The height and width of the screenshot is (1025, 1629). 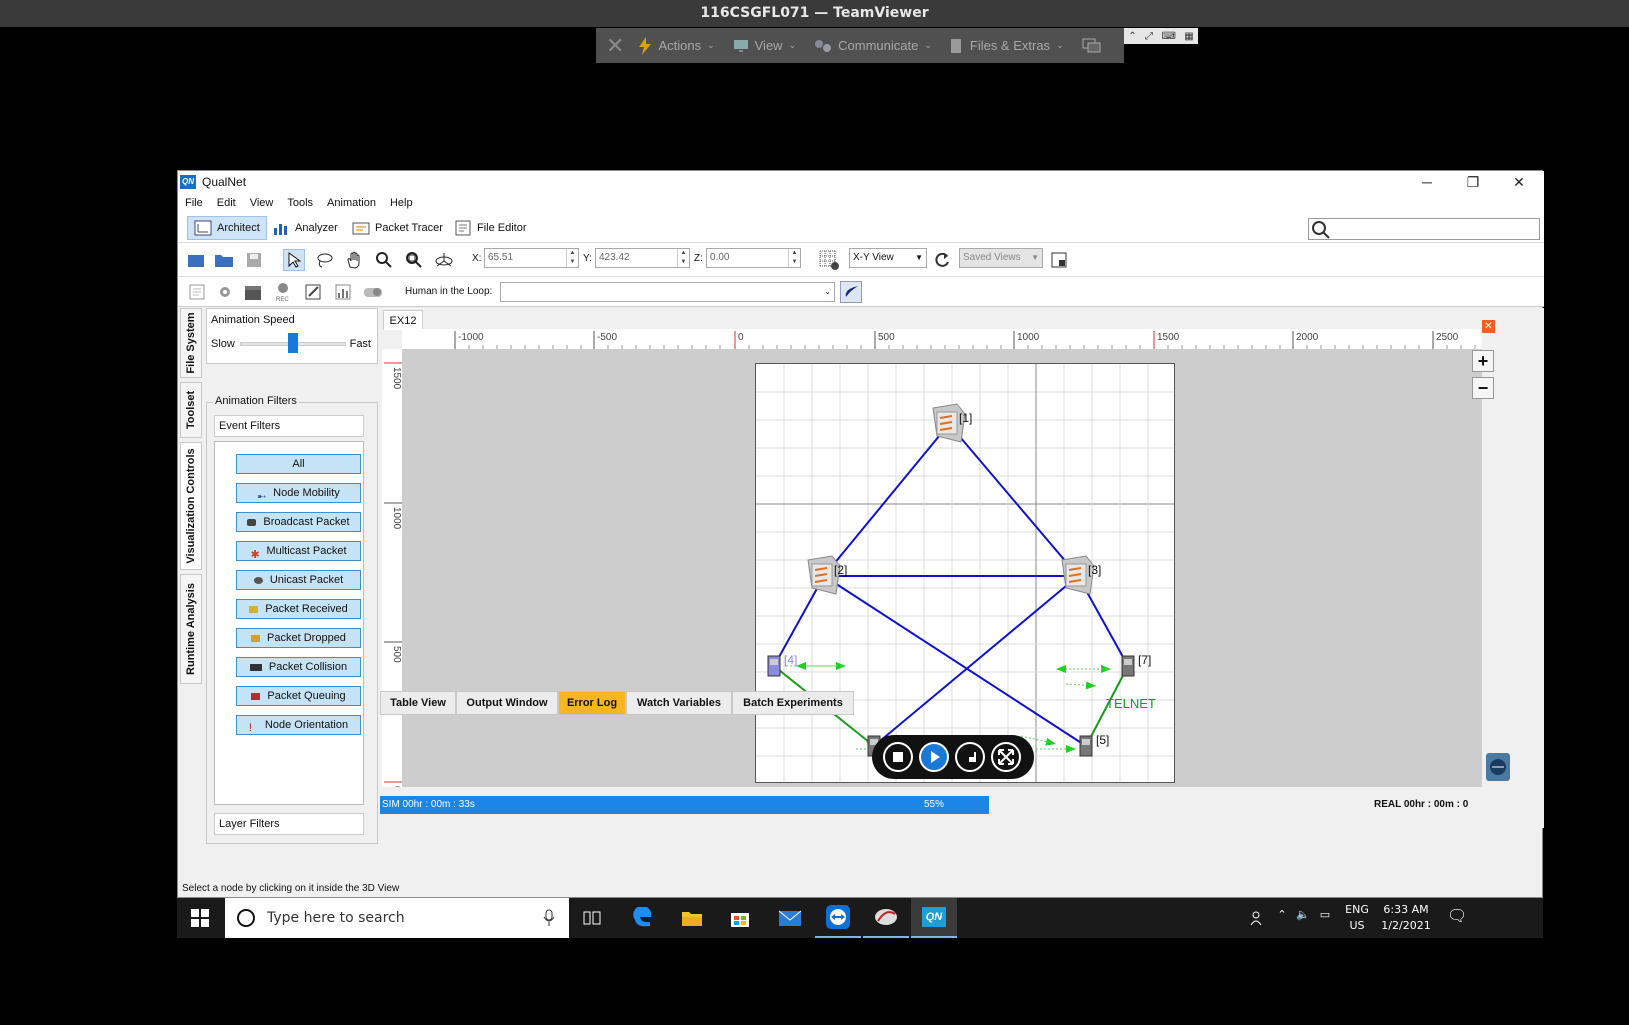 What do you see at coordinates (1168, 36) in the screenshot?
I see `keyboard-icon: ⌨` at bounding box center [1168, 36].